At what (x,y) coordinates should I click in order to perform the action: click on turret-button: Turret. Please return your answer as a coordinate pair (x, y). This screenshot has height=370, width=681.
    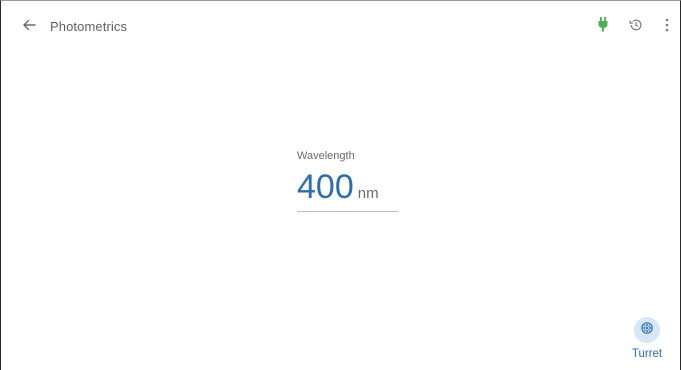
    Looking at the image, I should click on (647, 341).